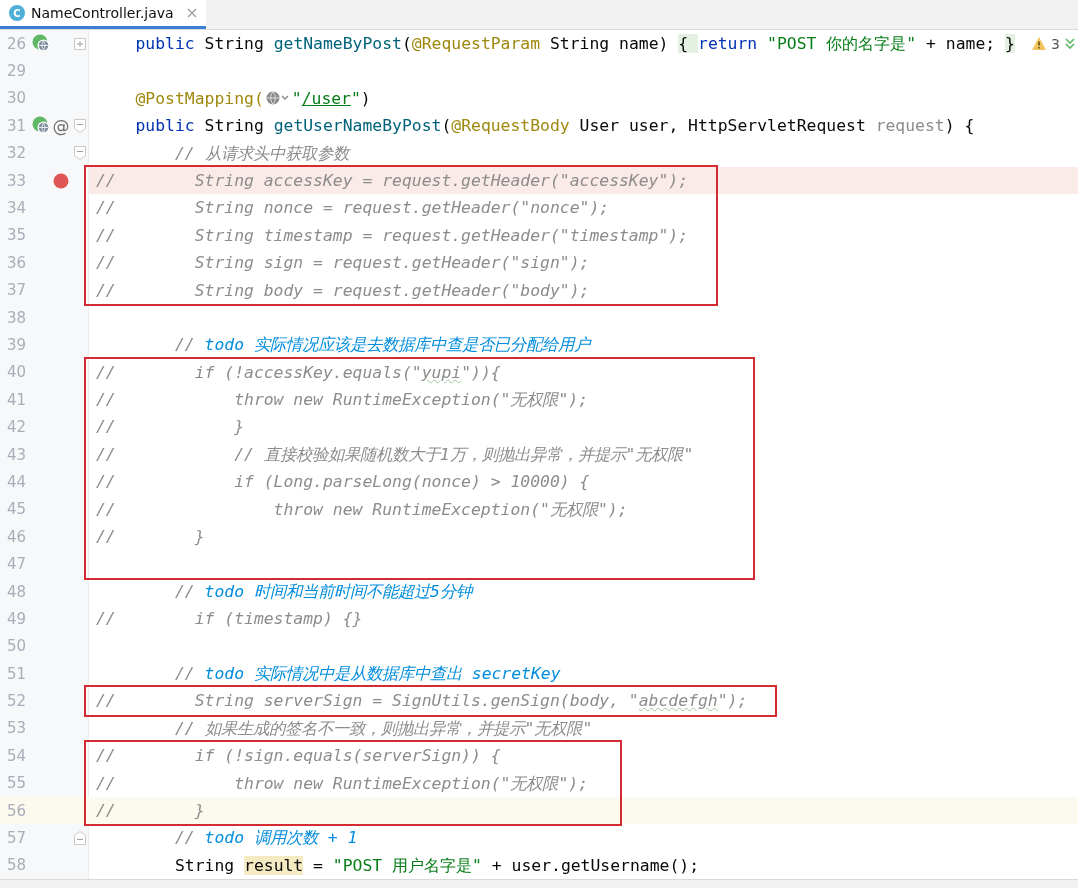 This screenshot has width=1078, height=888. Describe the element at coordinates (17, 180) in the screenshot. I see `line-number: 33` at that location.